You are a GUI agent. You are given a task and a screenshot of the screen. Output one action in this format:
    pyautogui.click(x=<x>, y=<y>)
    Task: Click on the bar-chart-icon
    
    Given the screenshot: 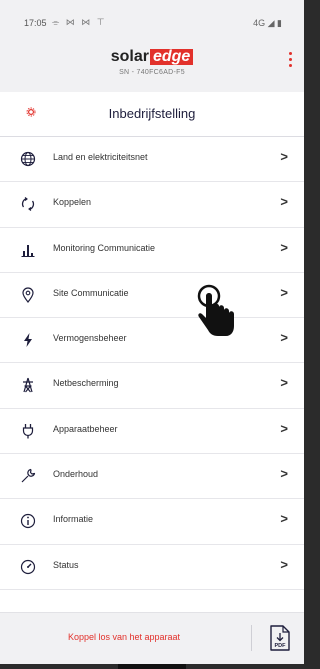 What is the action you would take?
    pyautogui.click(x=28, y=250)
    